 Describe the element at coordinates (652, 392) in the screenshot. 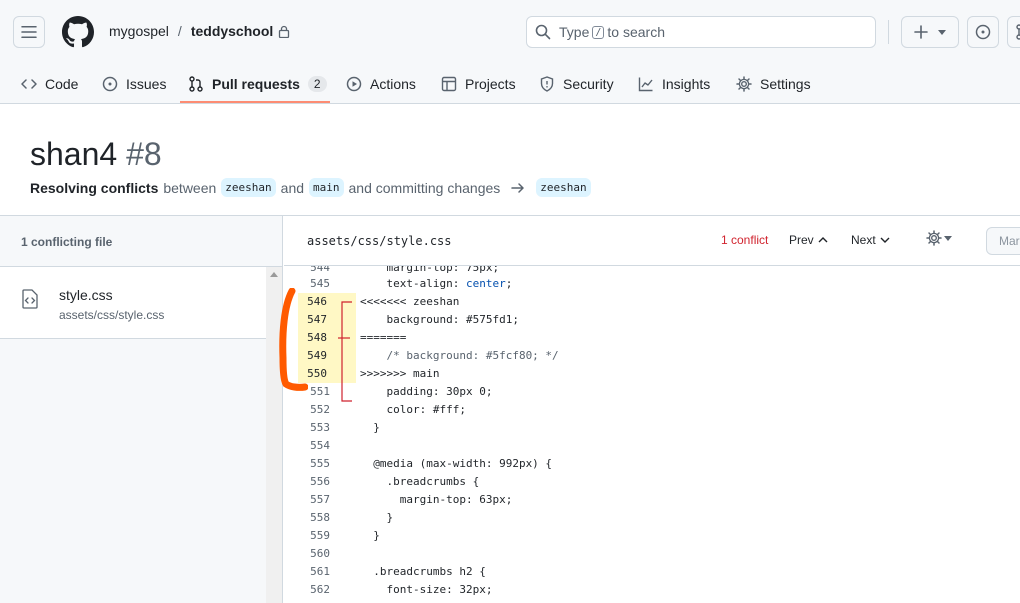

I see `code-line: 551 padding: 30px 0;` at that location.